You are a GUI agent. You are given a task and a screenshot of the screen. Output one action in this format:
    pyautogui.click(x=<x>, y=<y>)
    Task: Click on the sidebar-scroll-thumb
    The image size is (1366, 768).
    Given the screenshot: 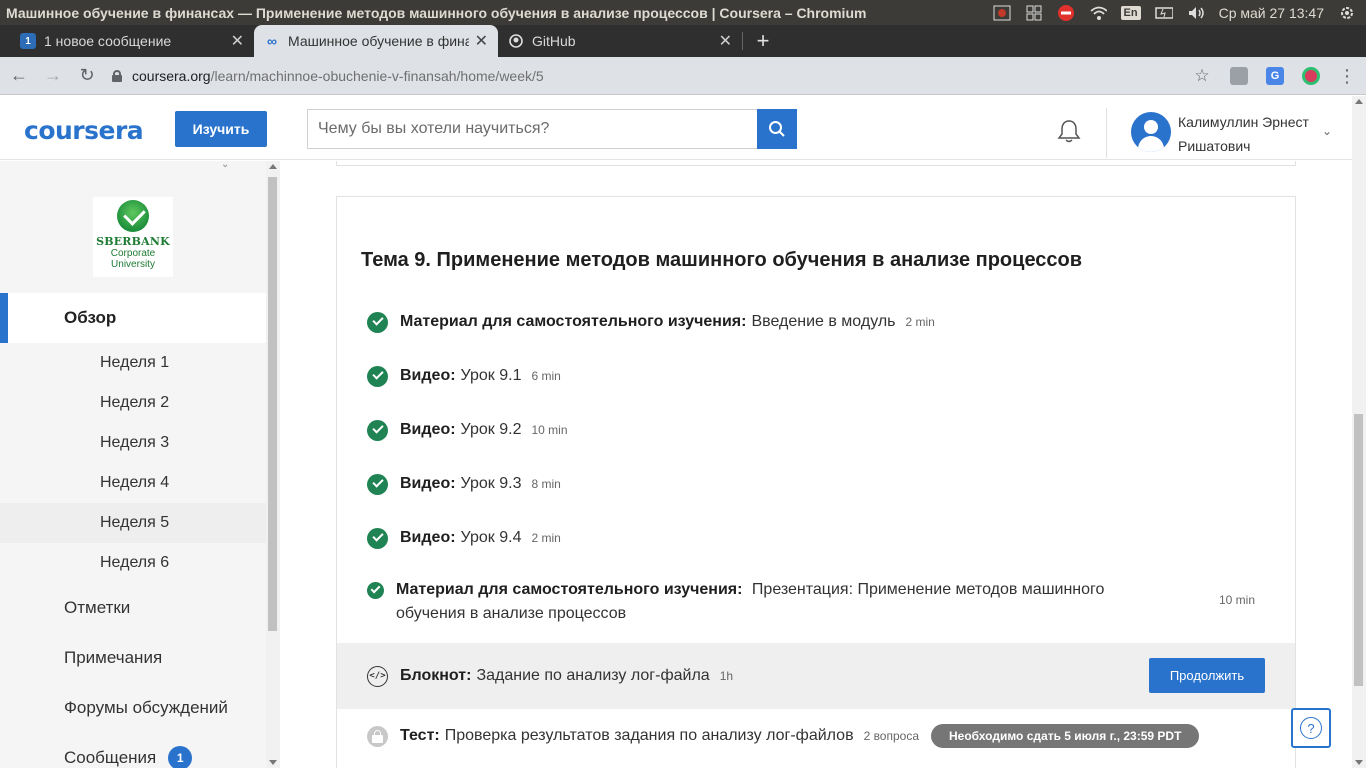 What is the action you would take?
    pyautogui.click(x=272, y=404)
    